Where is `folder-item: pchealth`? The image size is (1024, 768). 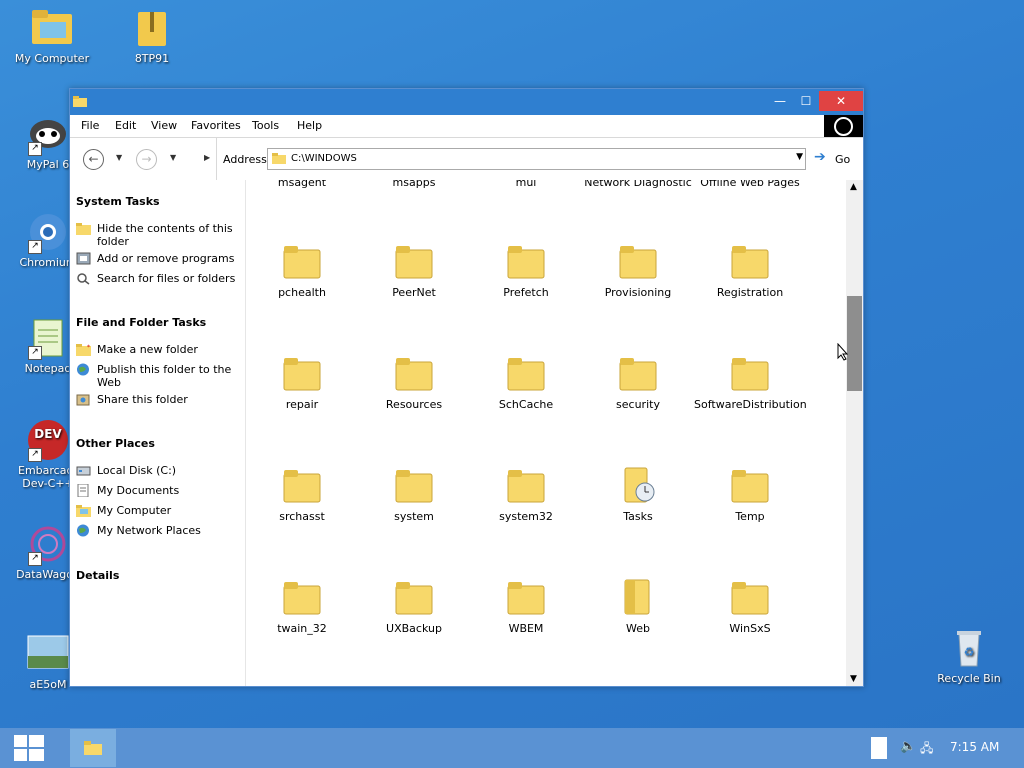 folder-item: pchealth is located at coordinates (302, 270).